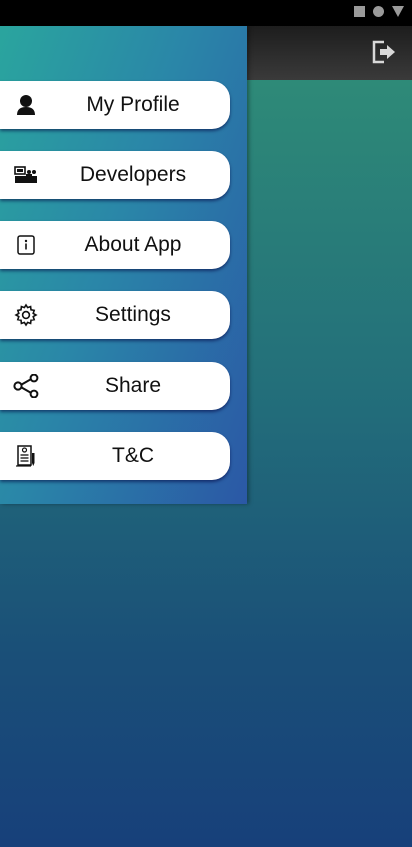 This screenshot has height=847, width=412. I want to click on menu-item-tnc: T&C, so click(115, 456).